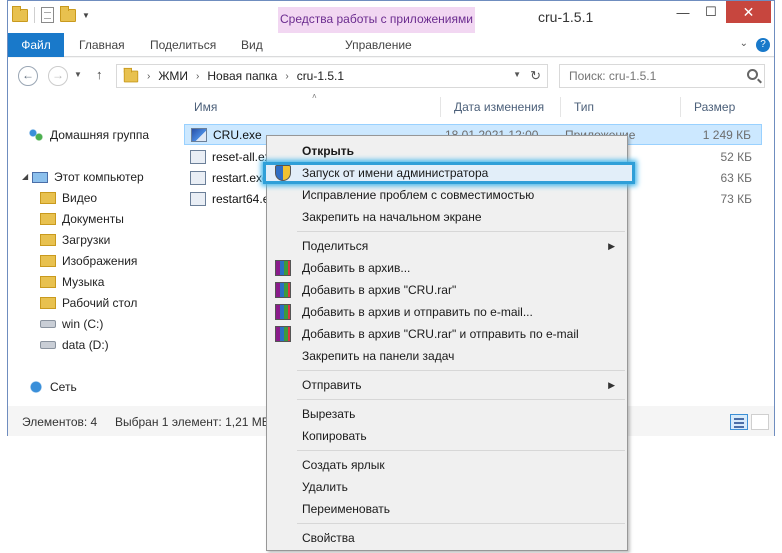  I want to click on item-count: Элементов: 4, so click(60, 422).